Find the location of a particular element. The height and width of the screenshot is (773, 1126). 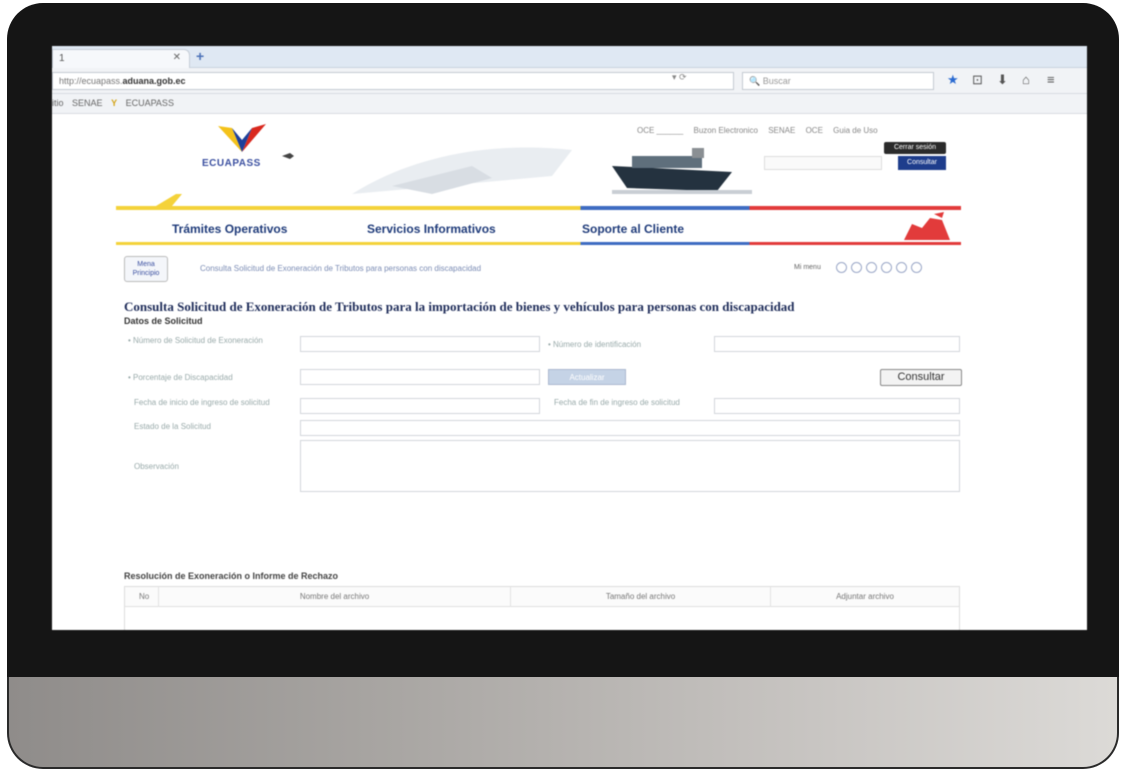

monitor-chin is located at coordinates (563, 723).